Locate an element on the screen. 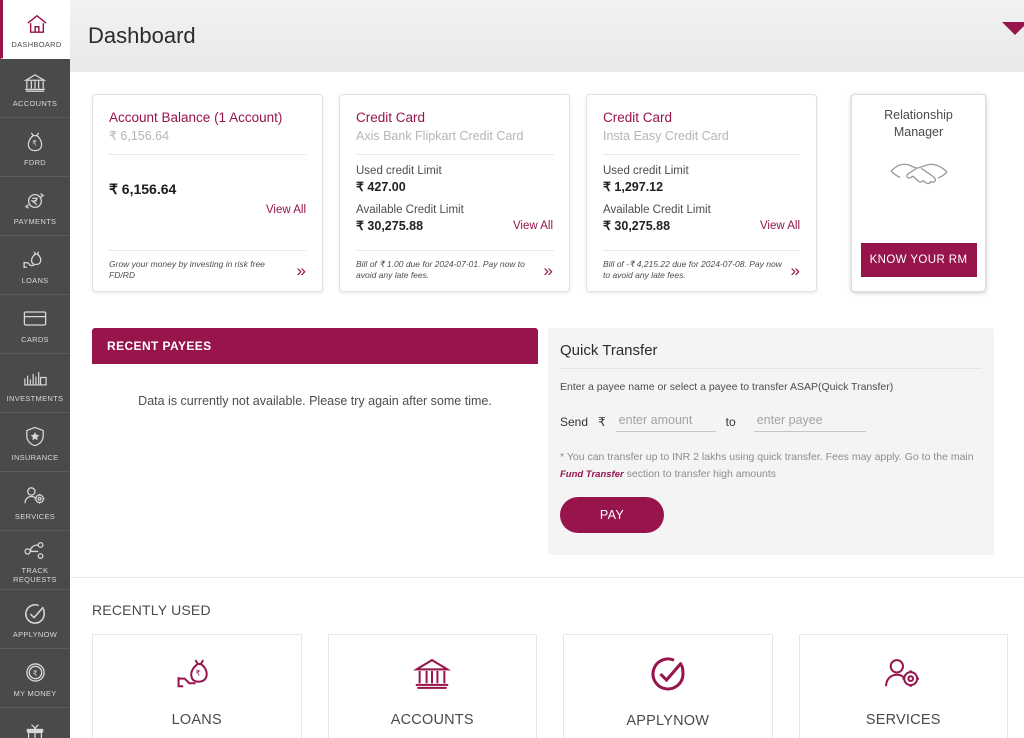  sidebar-item-dashboard: DASHBOARD is located at coordinates (35, 29).